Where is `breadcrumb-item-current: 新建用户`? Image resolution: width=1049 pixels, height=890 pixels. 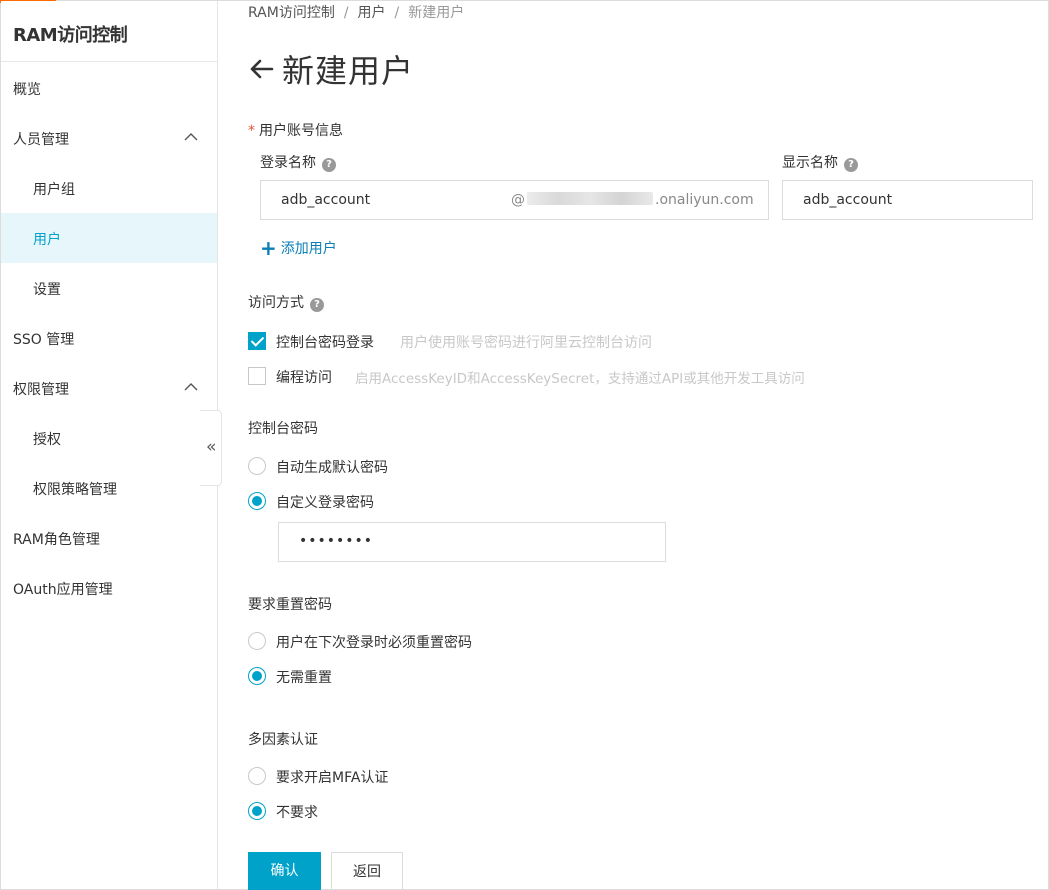
breadcrumb-item-current: 新建用户 is located at coordinates (436, 13).